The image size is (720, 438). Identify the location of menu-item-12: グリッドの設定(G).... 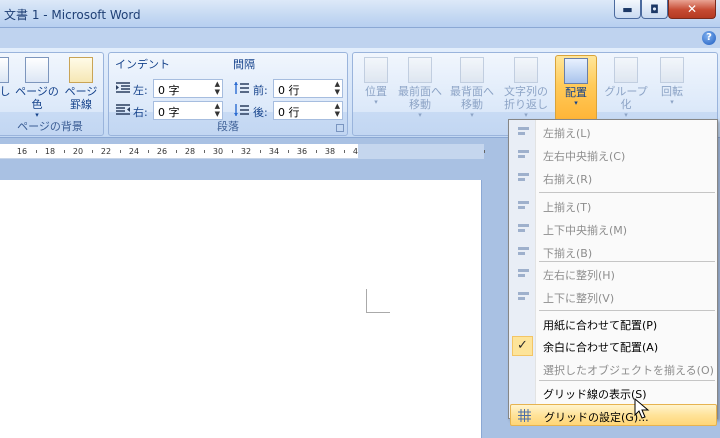
(613, 415).